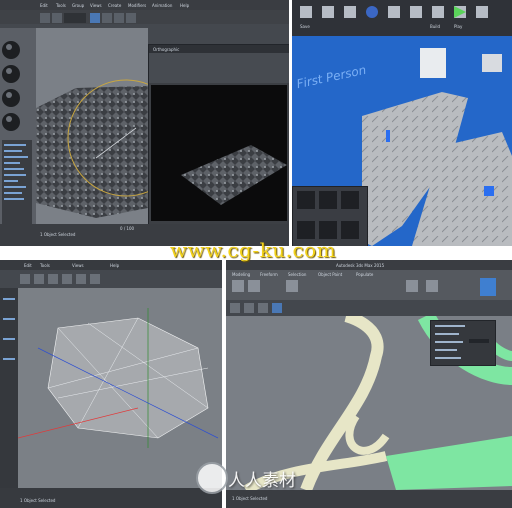 This screenshot has width=512, height=508. Describe the element at coordinates (212, 478) in the screenshot. I see `watermark-logo` at that location.